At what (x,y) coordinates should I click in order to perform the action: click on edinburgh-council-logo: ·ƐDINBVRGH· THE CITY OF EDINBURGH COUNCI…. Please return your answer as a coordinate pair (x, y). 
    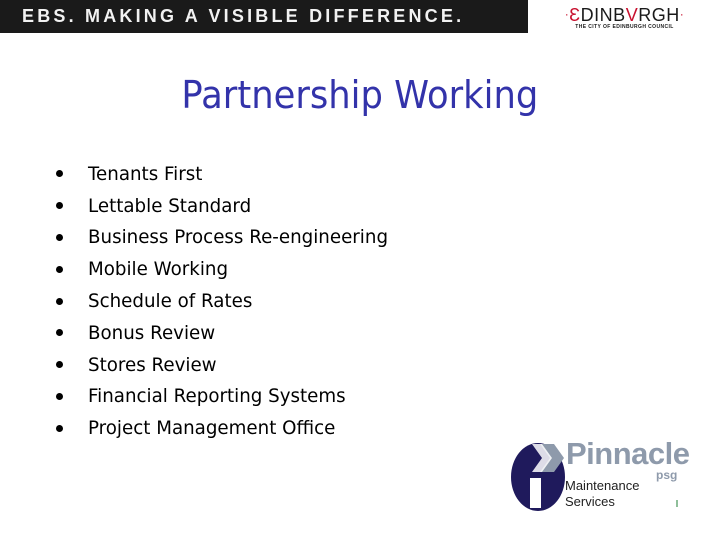
    Looking at the image, I should click on (624, 18).